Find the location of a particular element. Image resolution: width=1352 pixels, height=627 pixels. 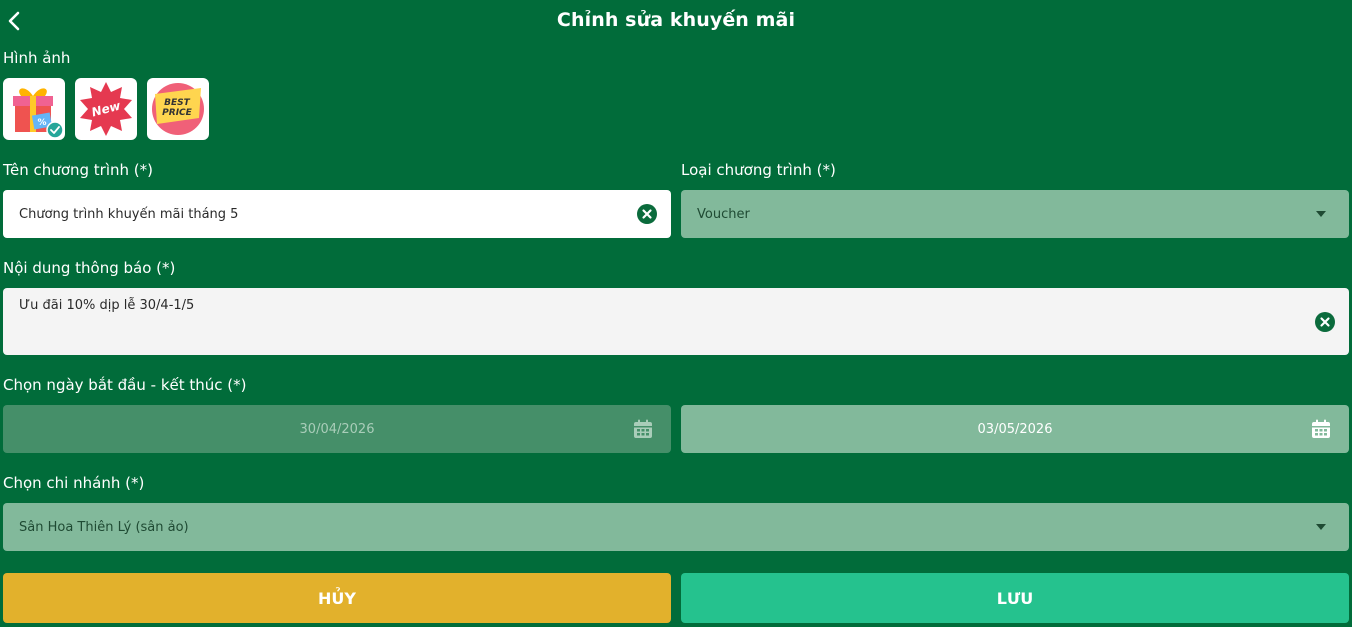

check-circle-icon is located at coordinates (55, 130).